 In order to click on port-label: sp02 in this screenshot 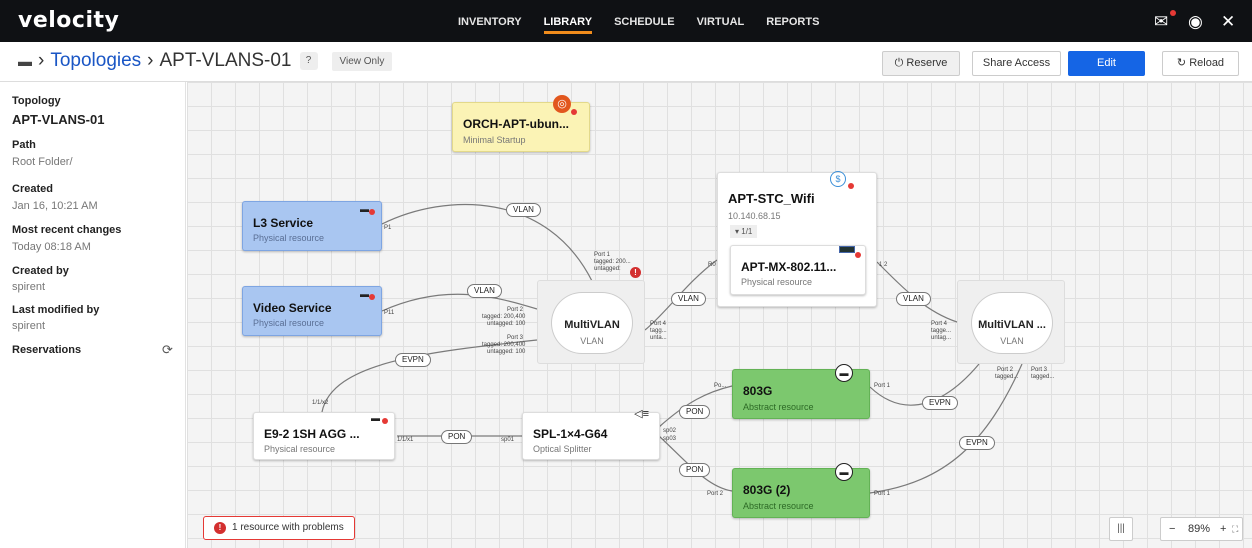, I will do `click(670, 431)`.